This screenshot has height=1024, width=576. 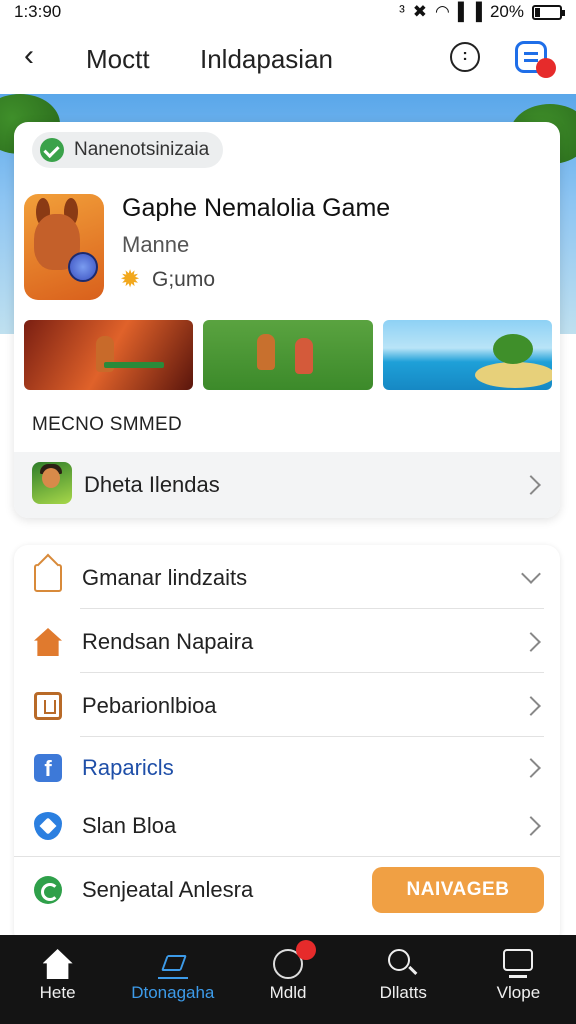 I want to click on verified-badge: Nanenotsinizaia, so click(x=128, y=150).